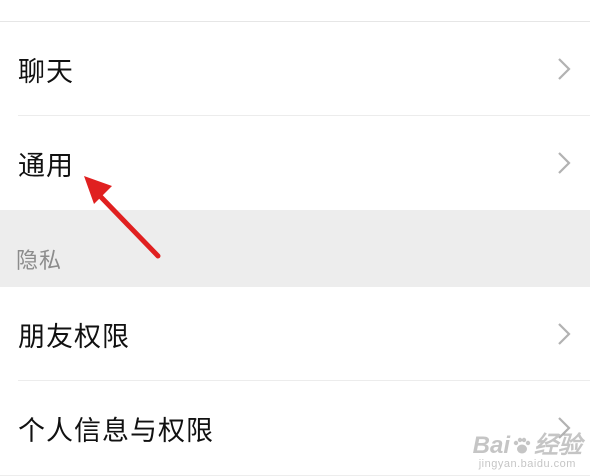  I want to click on previous-row-bottom, so click(295, 11).